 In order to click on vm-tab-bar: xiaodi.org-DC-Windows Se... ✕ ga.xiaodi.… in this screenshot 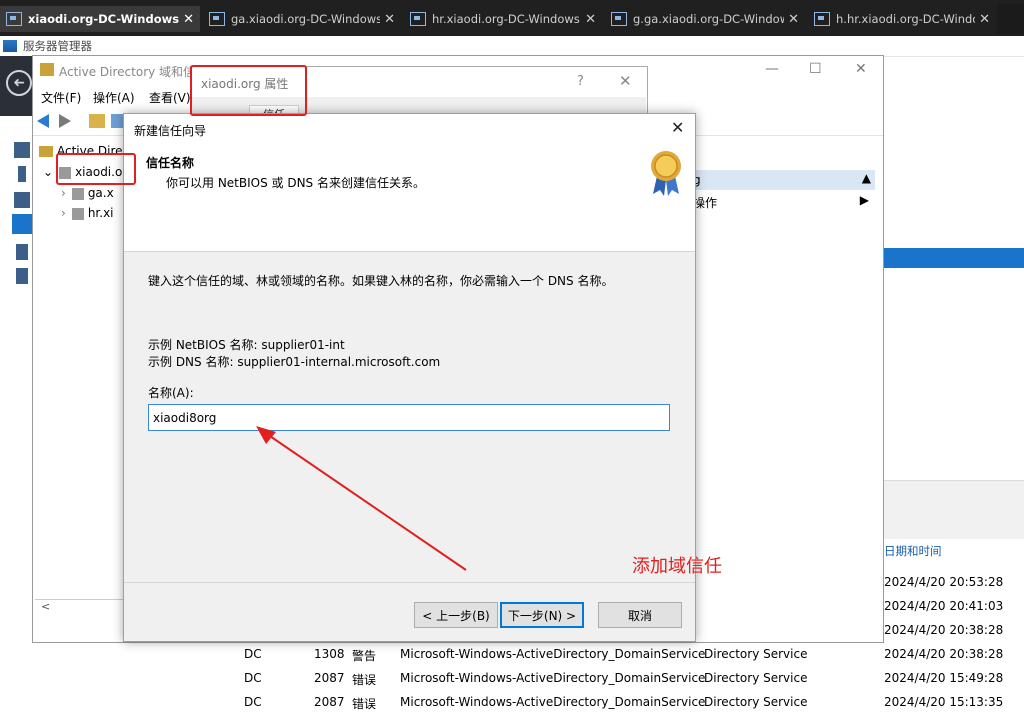, I will do `click(512, 18)`.